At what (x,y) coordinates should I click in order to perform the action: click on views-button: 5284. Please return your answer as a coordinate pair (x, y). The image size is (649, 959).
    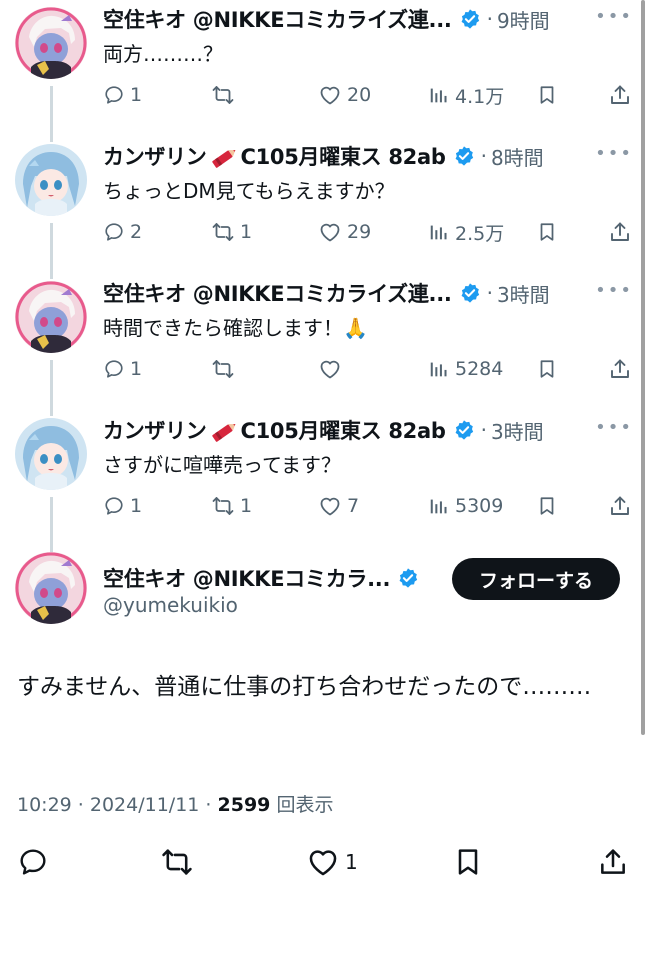
    Looking at the image, I should click on (465, 369).